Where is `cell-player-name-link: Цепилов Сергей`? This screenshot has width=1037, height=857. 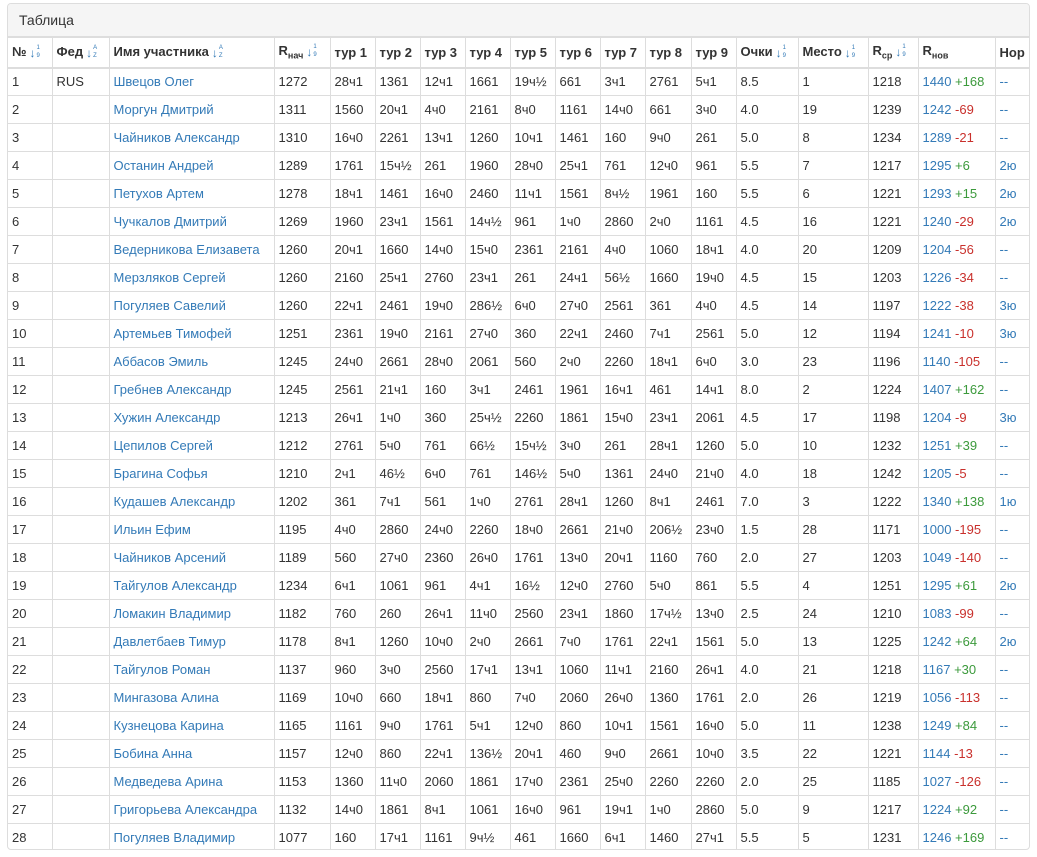 cell-player-name-link: Цепилов Сергей is located at coordinates (163, 445).